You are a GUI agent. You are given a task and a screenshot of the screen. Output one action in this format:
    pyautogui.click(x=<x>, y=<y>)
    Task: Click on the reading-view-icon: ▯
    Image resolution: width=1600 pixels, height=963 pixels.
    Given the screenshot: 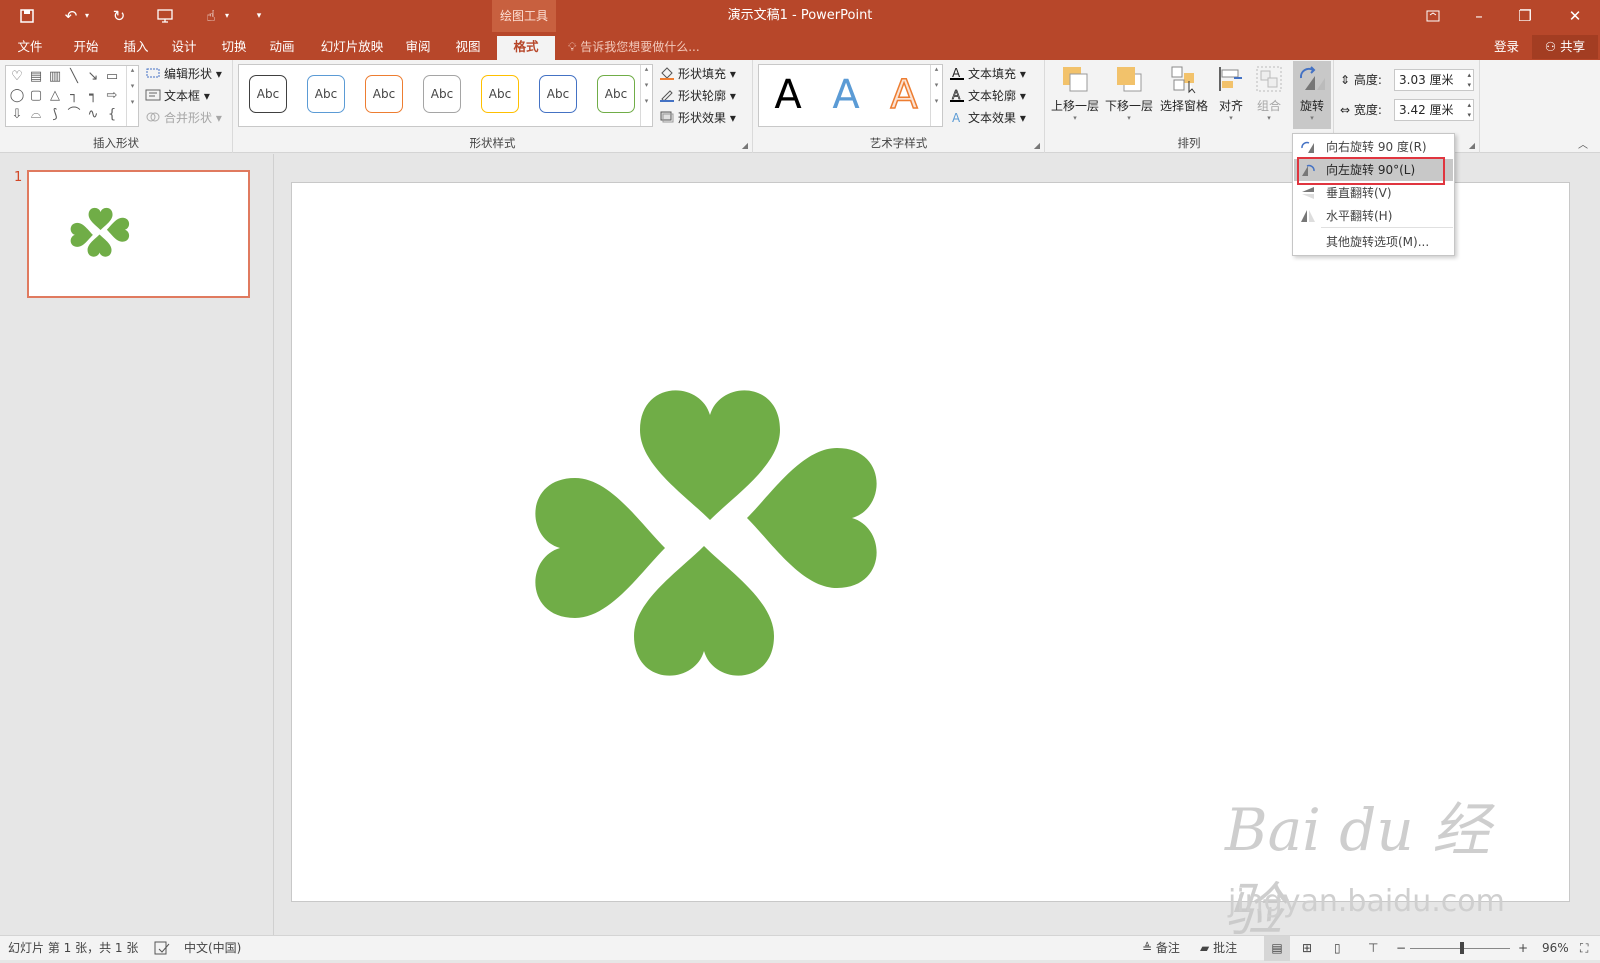 What is the action you would take?
    pyautogui.click(x=1337, y=948)
    